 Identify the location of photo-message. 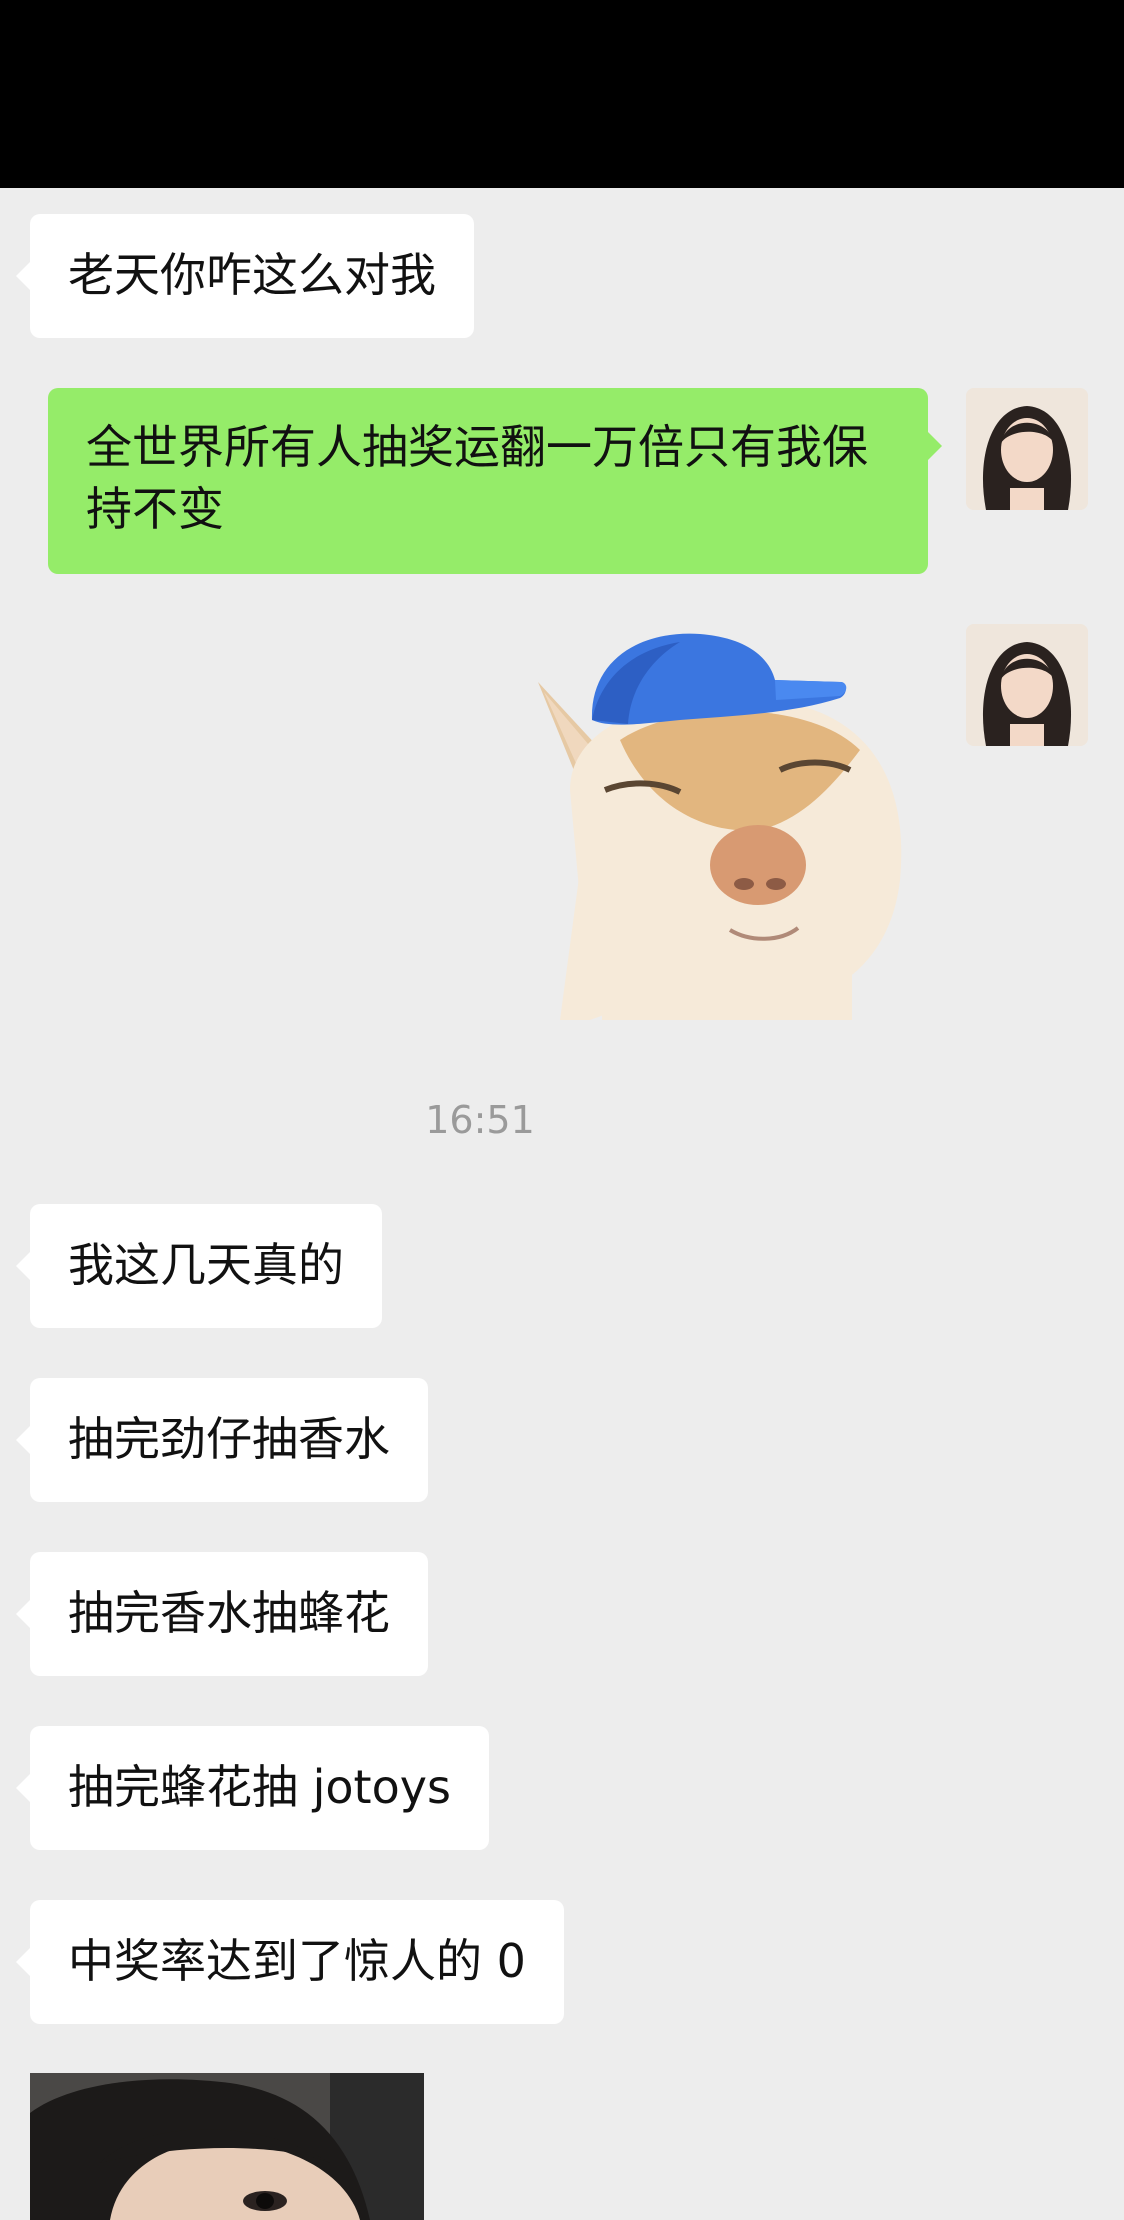
(227, 2146).